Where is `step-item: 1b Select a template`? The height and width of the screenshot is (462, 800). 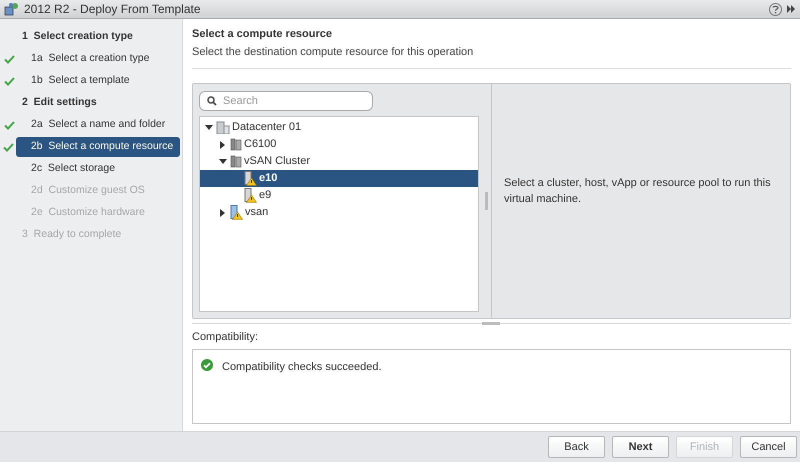 step-item: 1b Select a template is located at coordinates (73, 81).